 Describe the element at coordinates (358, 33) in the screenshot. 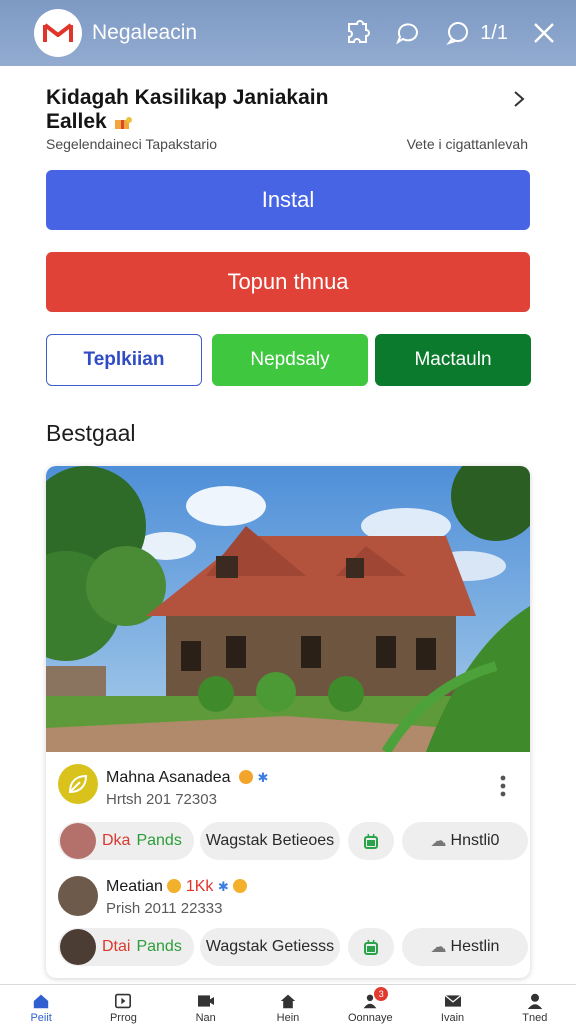

I see `puzzle-icon` at that location.